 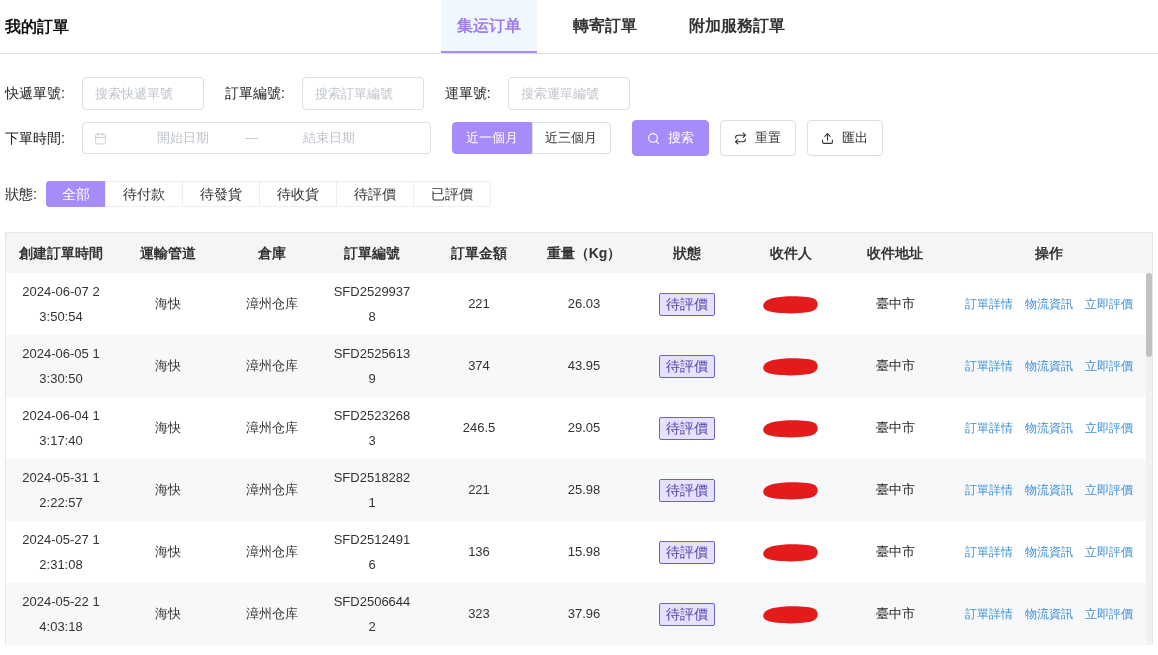 What do you see at coordinates (451, 194) in the screenshot?
I see `status-filter-option: 已評價` at bounding box center [451, 194].